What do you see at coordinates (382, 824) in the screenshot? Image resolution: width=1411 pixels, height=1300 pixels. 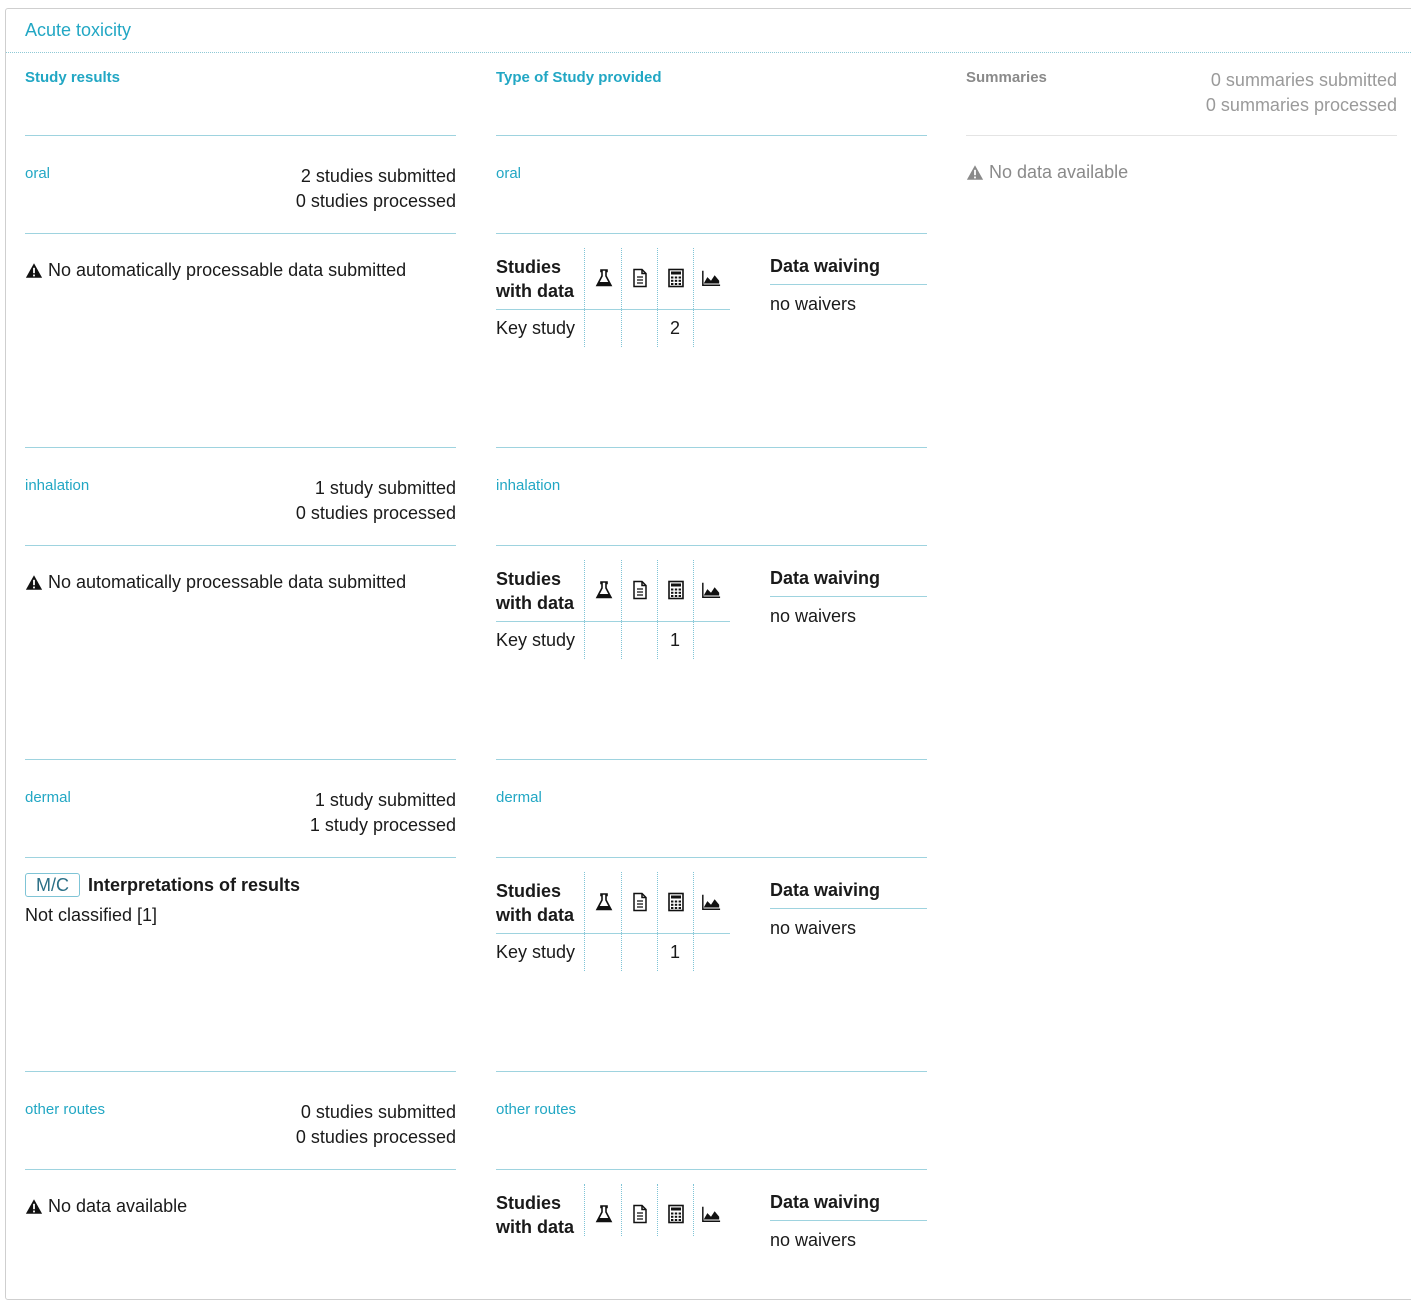 I see `studies-processed: 1 study processed` at bounding box center [382, 824].